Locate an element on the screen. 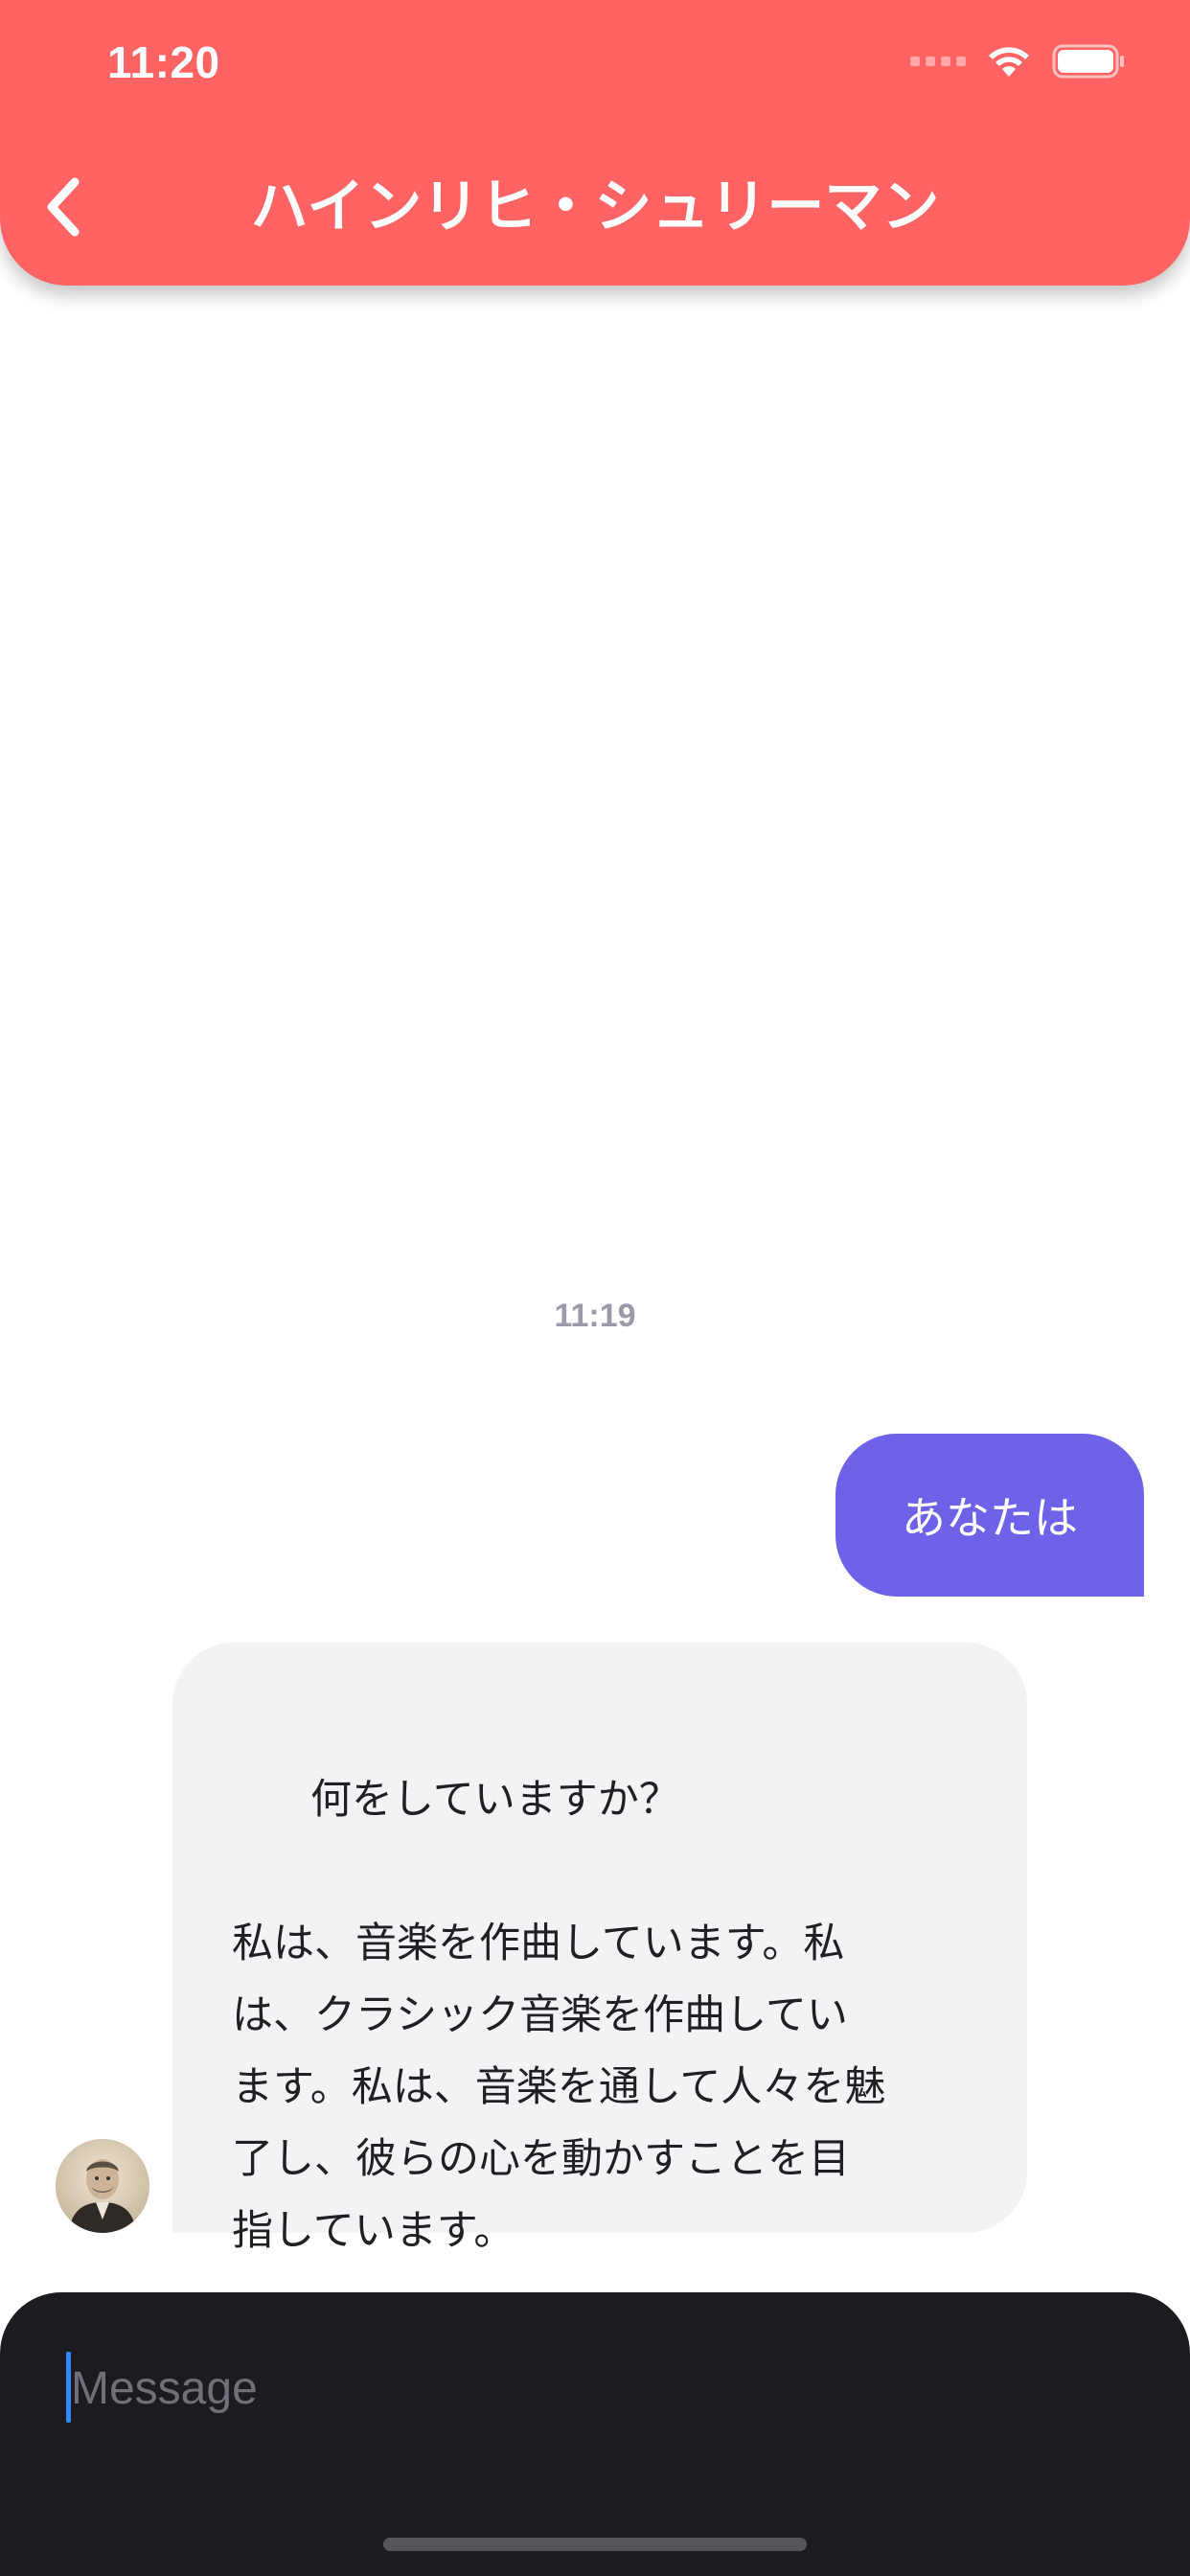 The image size is (1190, 2576). character-avatar-image is located at coordinates (103, 2186).